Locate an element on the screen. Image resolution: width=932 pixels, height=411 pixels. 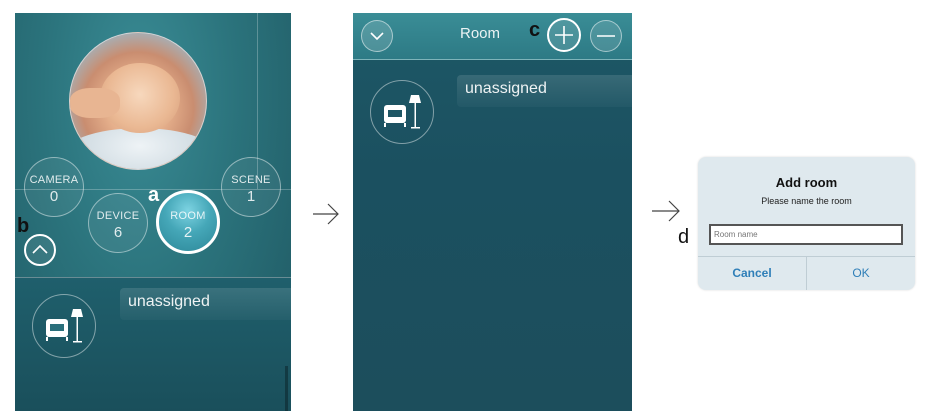
collapse-down-button is located at coordinates (377, 36).